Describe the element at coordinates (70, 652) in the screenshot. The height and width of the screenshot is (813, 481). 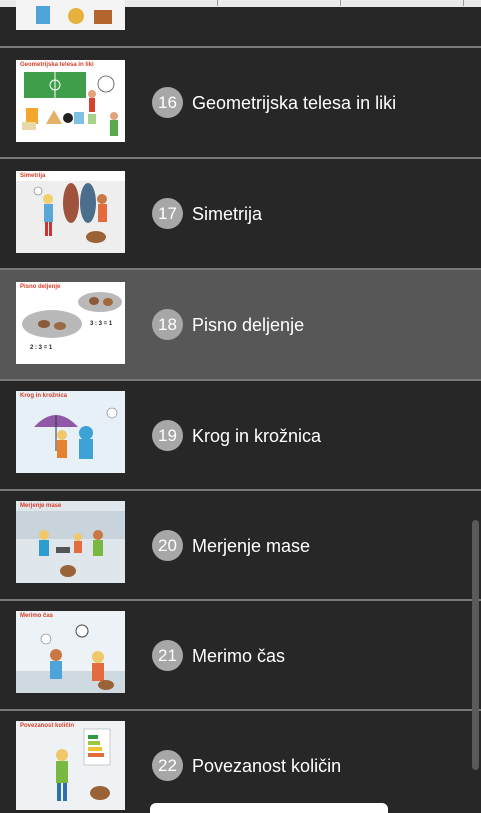
I see `lesson-thumbnail: Merimo čas` at that location.